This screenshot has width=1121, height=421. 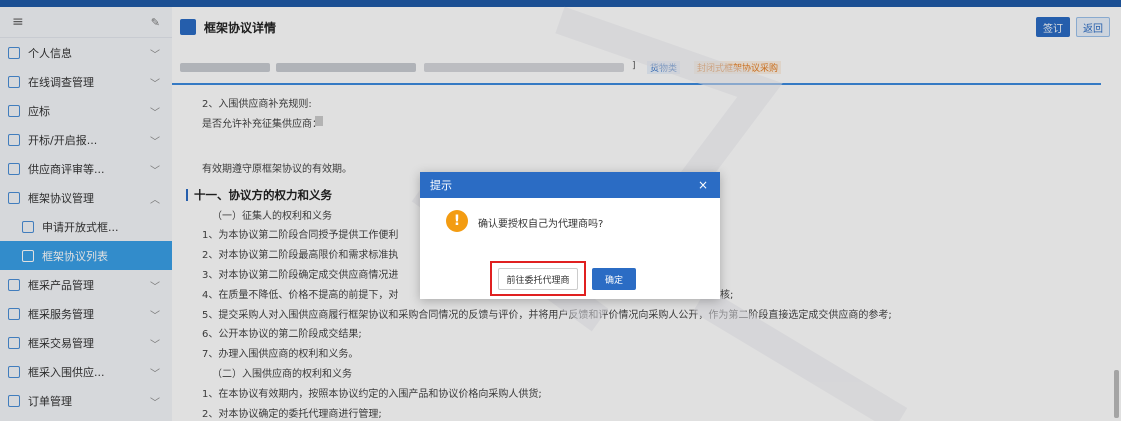 I want to click on warning-icon: !, so click(x=457, y=221).